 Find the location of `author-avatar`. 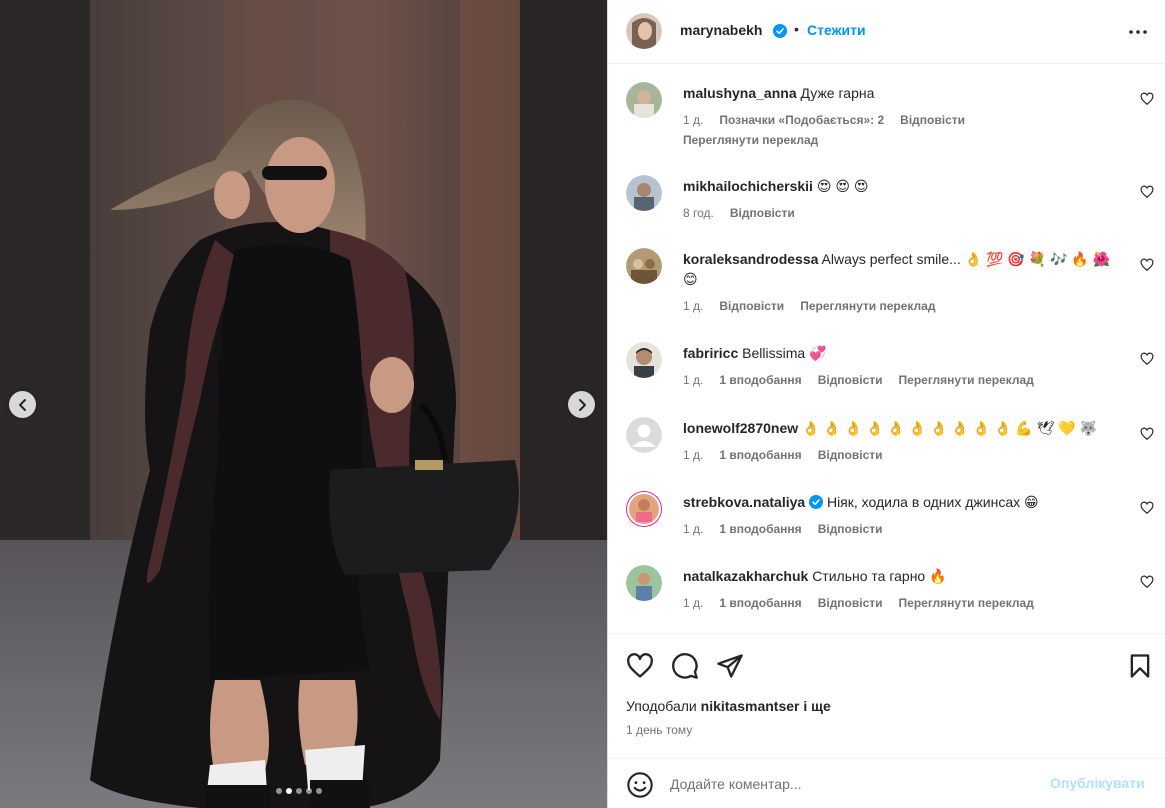

author-avatar is located at coordinates (644, 31).